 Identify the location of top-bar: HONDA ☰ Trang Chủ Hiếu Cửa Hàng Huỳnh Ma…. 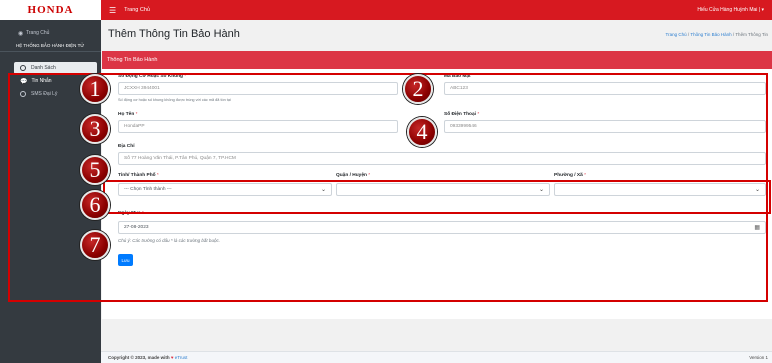
(386, 10).